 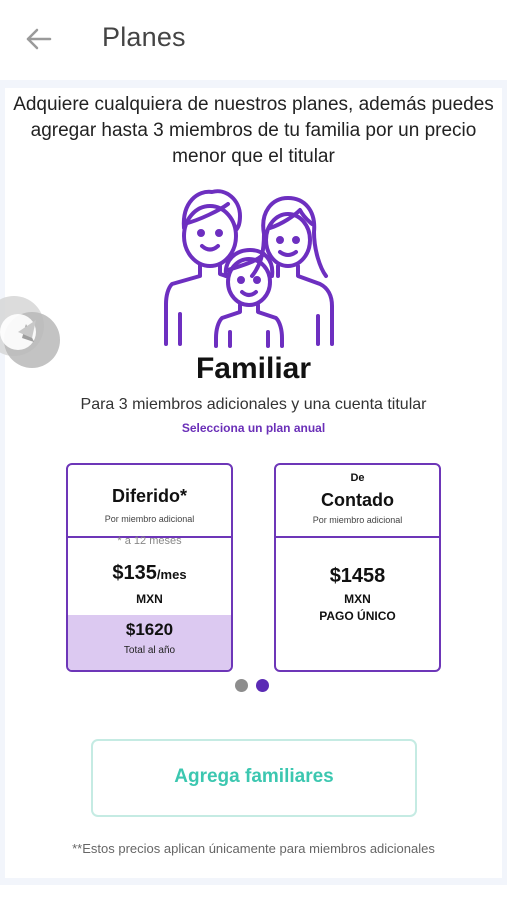 What do you see at coordinates (255, 686) in the screenshot?
I see `carousel-indicator` at bounding box center [255, 686].